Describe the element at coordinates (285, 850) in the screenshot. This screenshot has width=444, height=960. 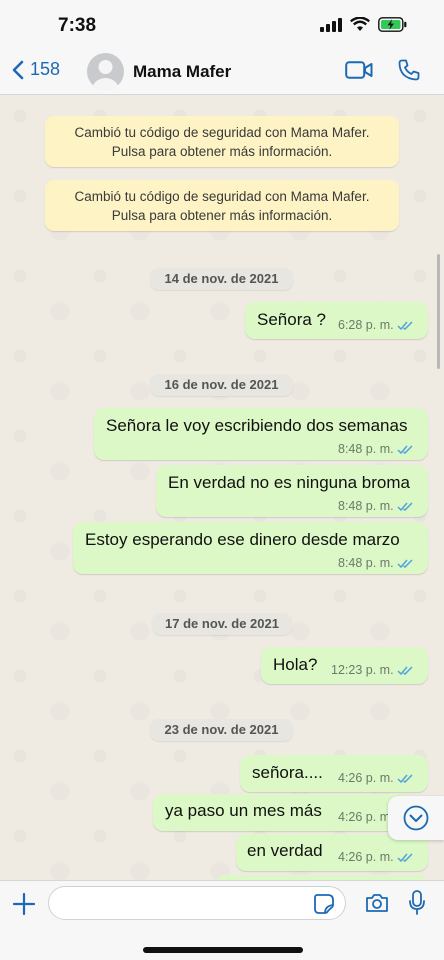
I see `message-text: en verdad` at that location.